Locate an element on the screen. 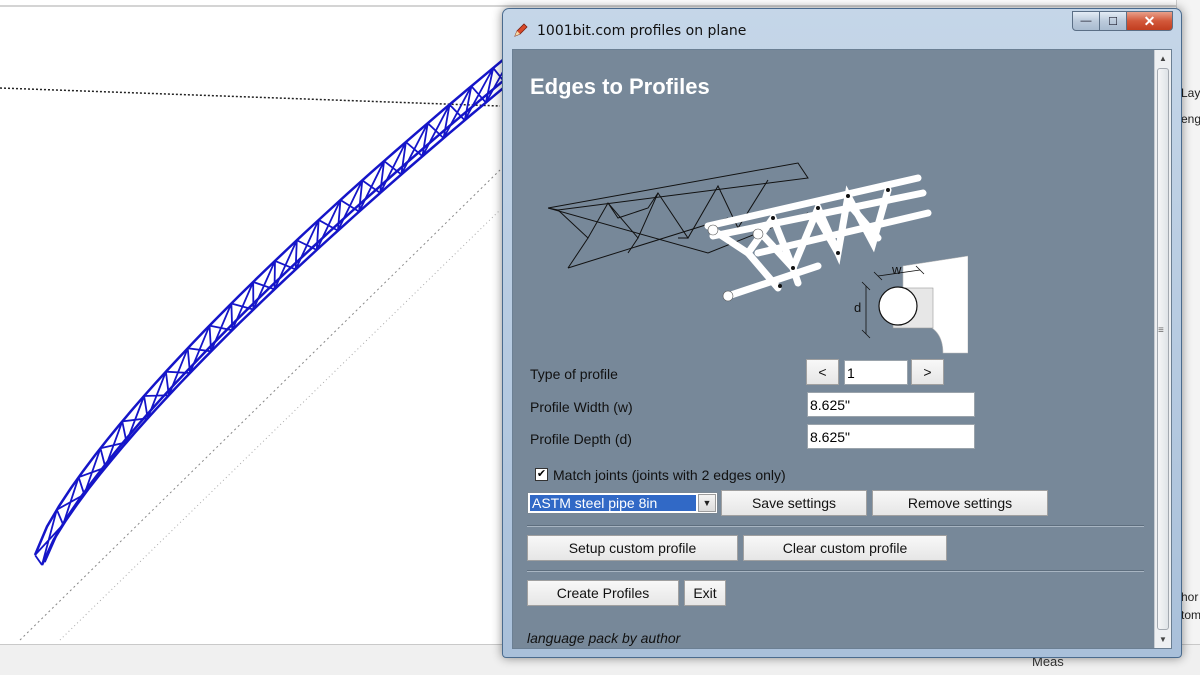 The width and height of the screenshot is (1200, 675). tray-text-fragment: Lay is located at coordinates (1190, 93).